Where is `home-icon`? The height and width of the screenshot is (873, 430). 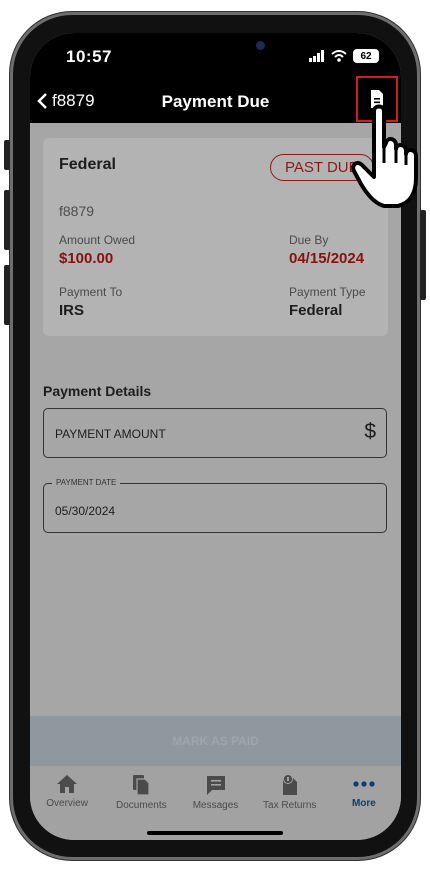 home-icon is located at coordinates (67, 784).